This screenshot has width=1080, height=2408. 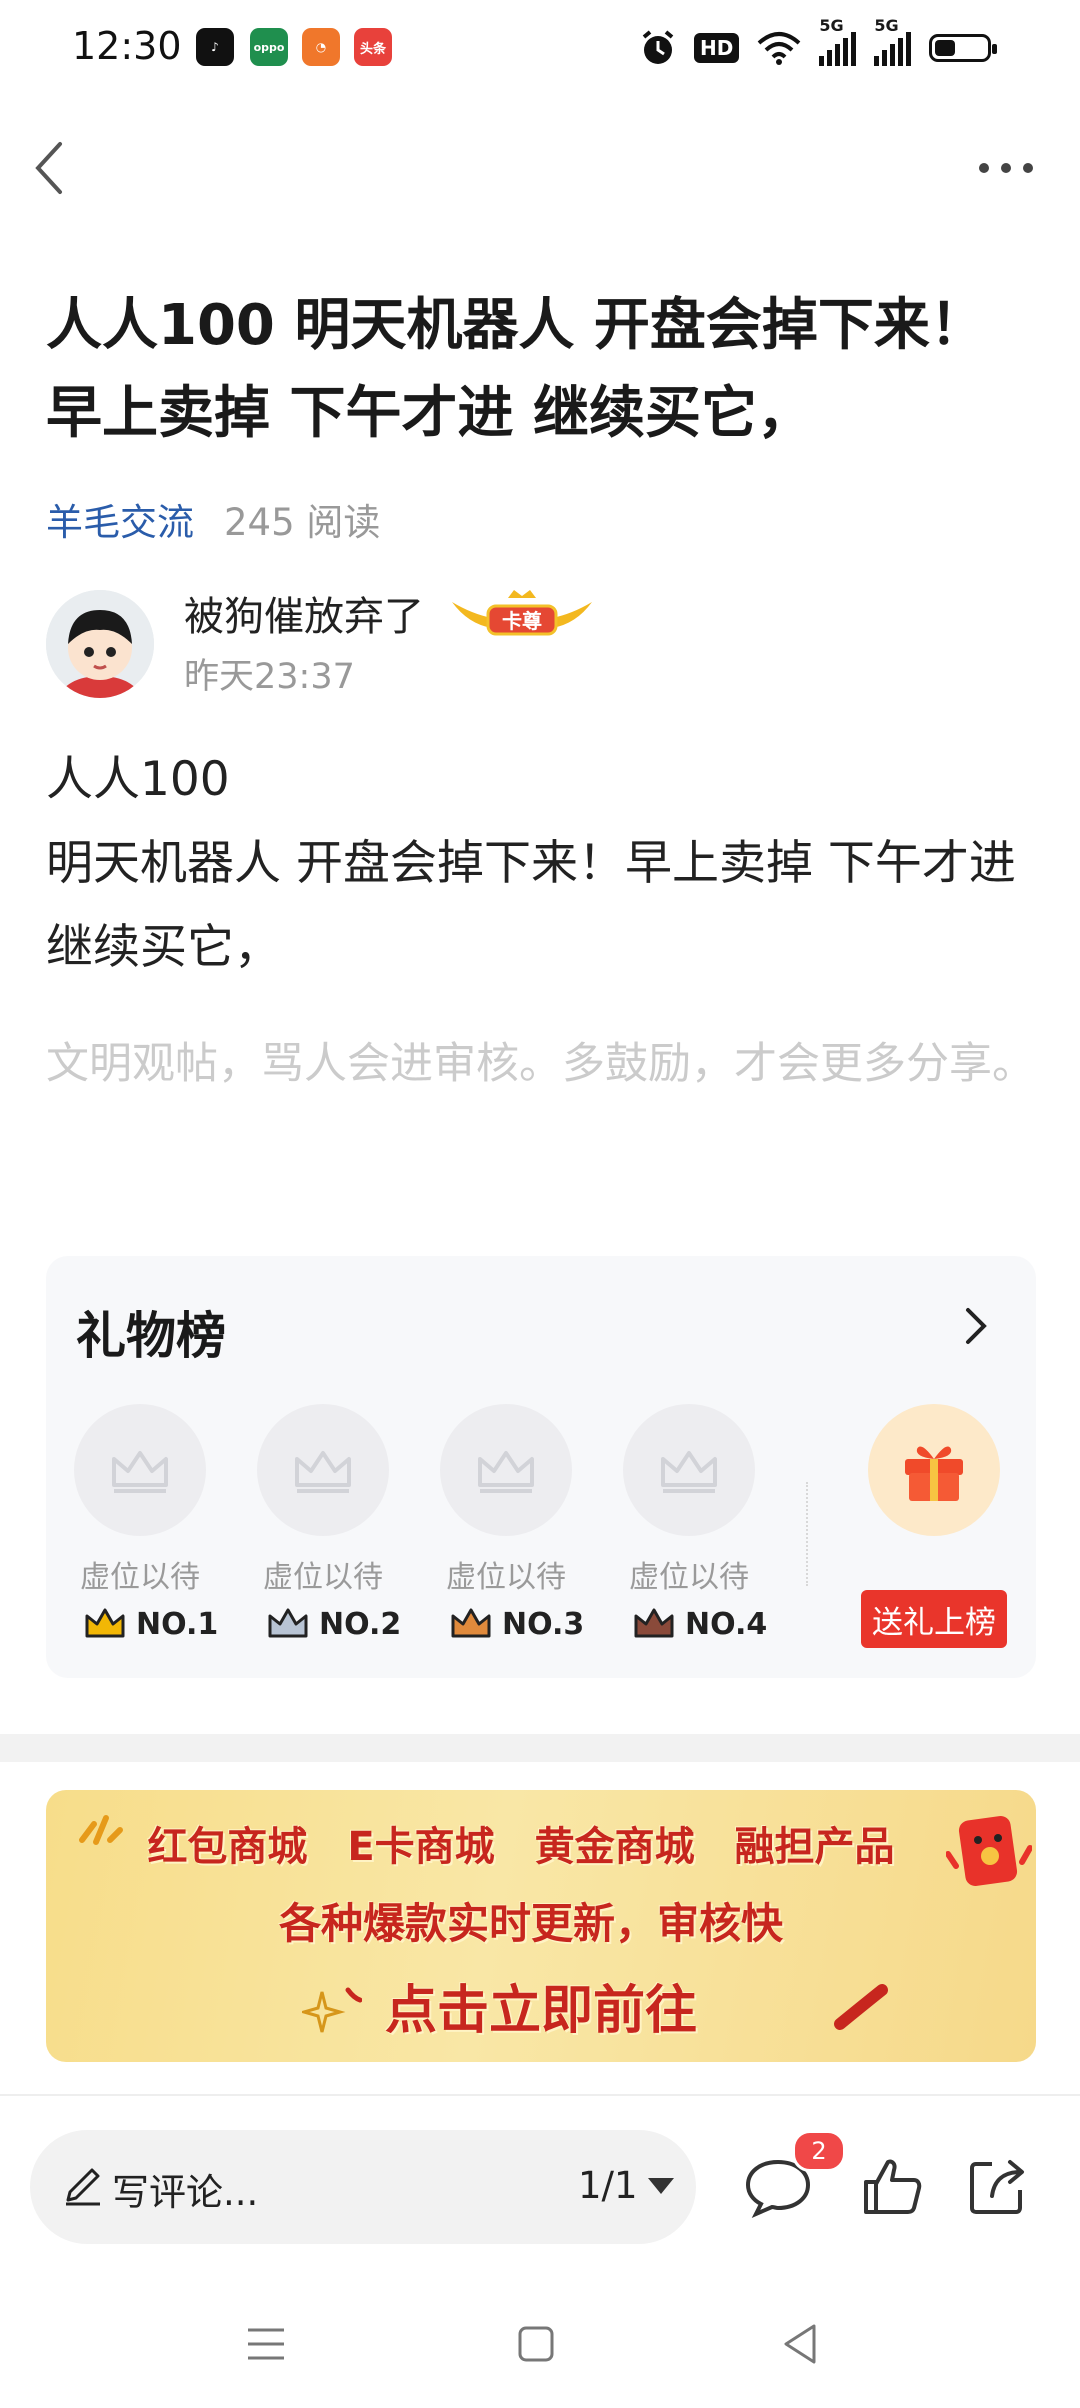 I want to click on battery-icon, so click(x=963, y=48).